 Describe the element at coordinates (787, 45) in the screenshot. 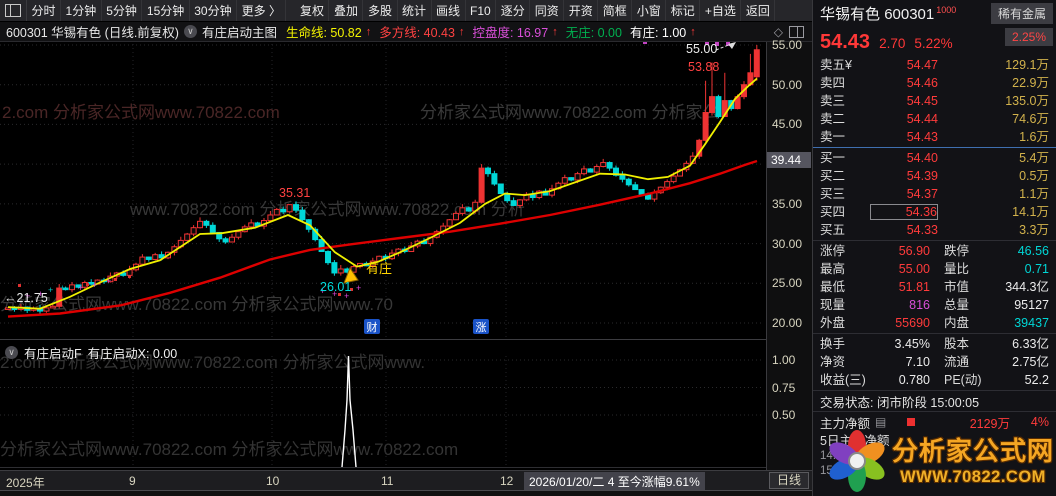

I see `price-tick: 55.00` at that location.